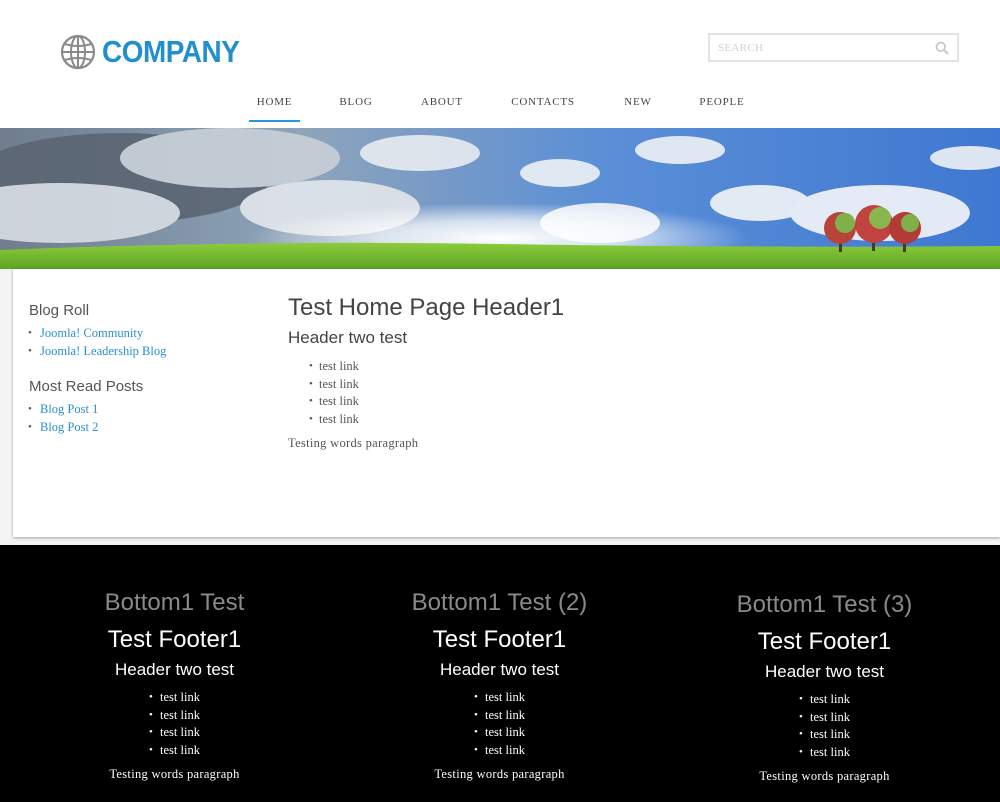  I want to click on list-item: Joomla! Leadership Blog, so click(148, 352).